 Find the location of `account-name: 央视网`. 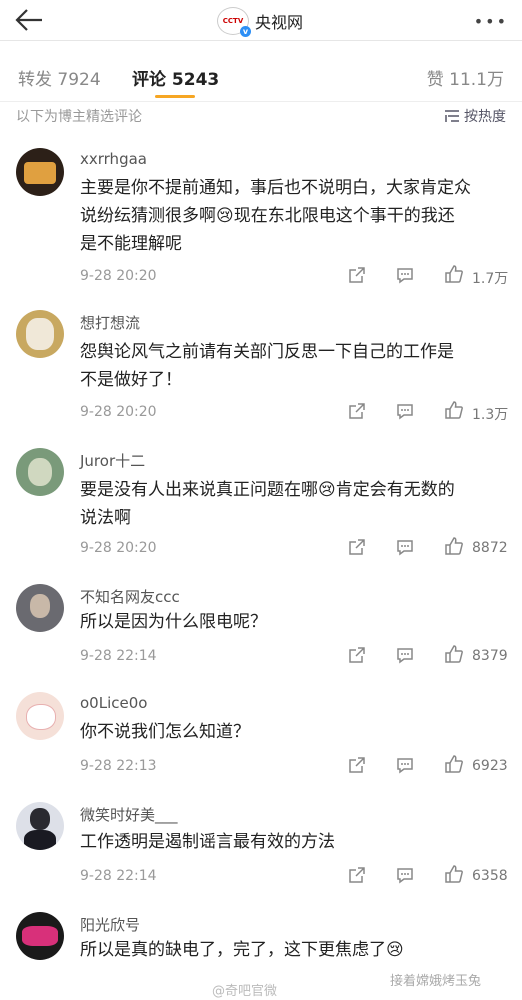

account-name: 央视网 is located at coordinates (279, 22).